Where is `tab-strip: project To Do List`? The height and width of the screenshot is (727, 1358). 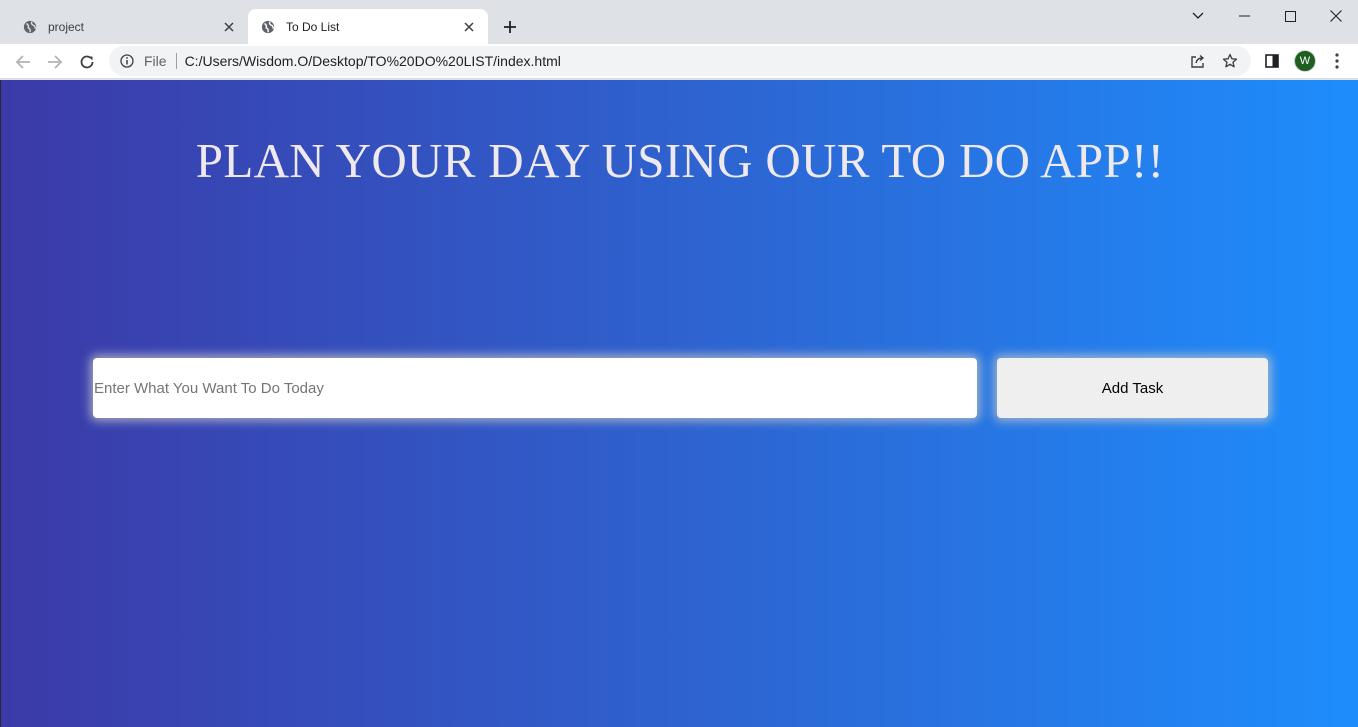 tab-strip: project To Do List is located at coordinates (679, 22).